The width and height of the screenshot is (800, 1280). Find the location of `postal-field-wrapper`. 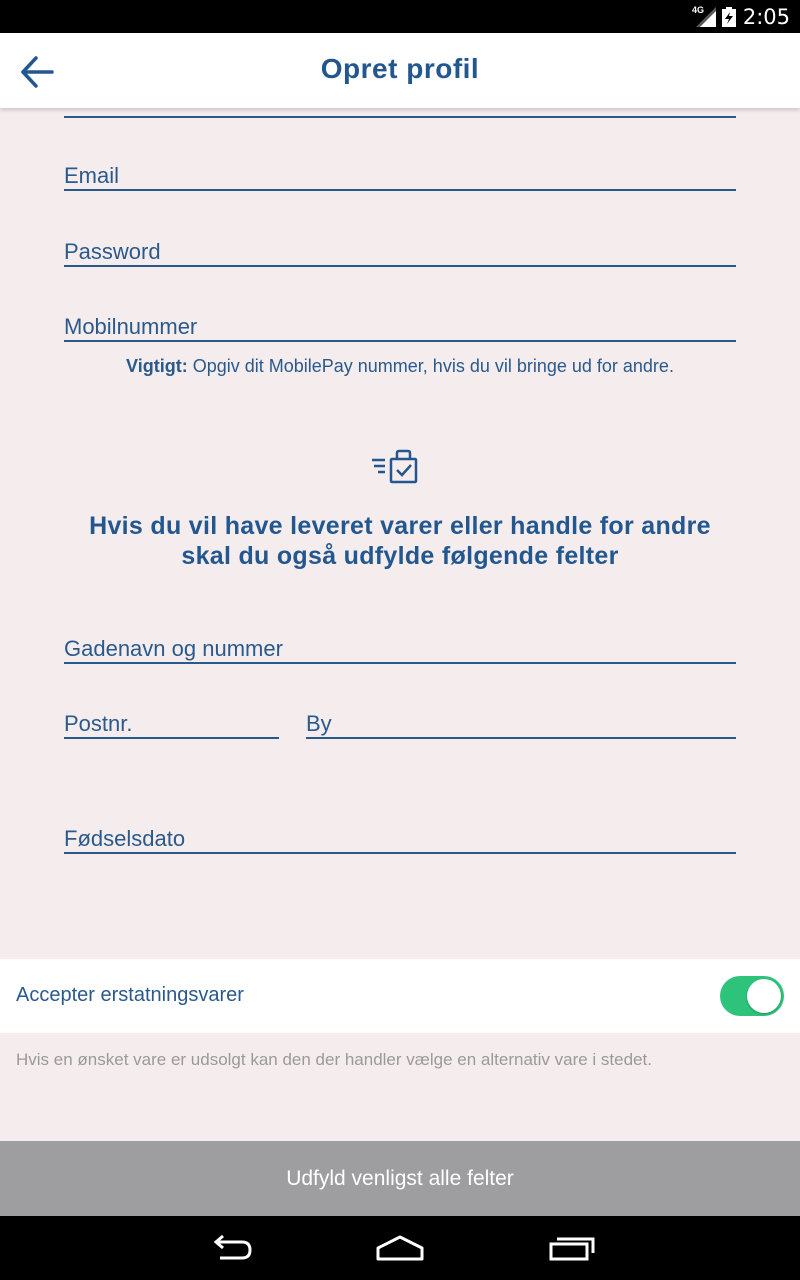

postal-field-wrapper is located at coordinates (171, 721).